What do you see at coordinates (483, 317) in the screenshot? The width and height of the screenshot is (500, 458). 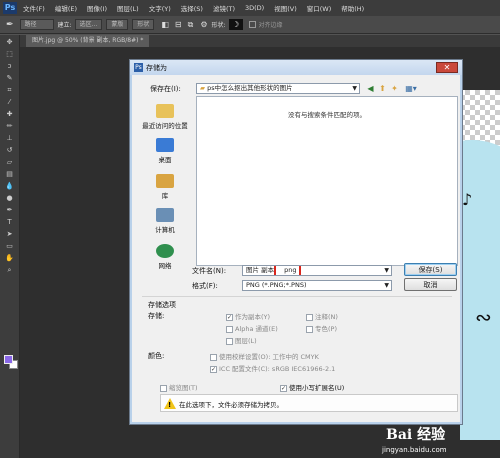 I see `swirl-glyph: ∾` at bounding box center [483, 317].